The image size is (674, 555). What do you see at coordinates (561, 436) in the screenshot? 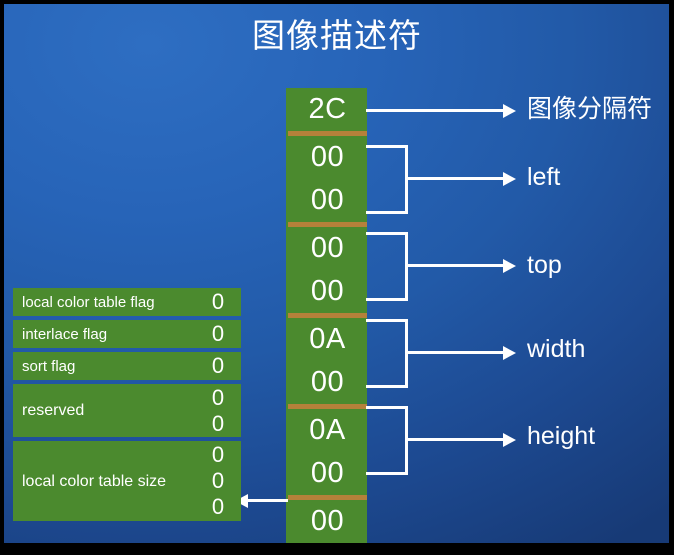
I see `callout-label-height: height` at bounding box center [561, 436].